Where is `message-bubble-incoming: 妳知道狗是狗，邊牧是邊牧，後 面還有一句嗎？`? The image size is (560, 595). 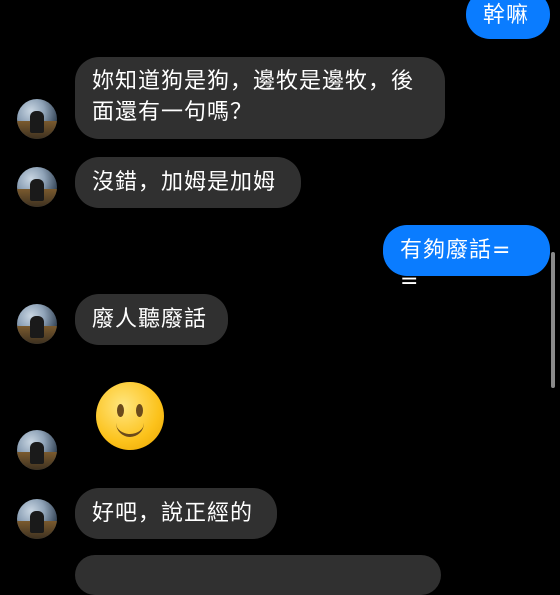 message-bubble-incoming: 妳知道狗是狗，邊牧是邊牧，後 面還有一句嗎？ is located at coordinates (260, 98).